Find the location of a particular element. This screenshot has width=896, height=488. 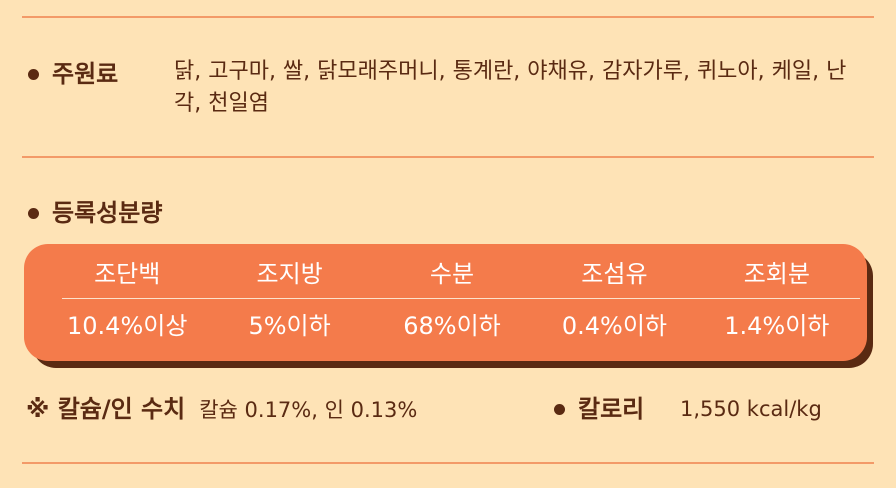

middle-divider is located at coordinates (448, 157).